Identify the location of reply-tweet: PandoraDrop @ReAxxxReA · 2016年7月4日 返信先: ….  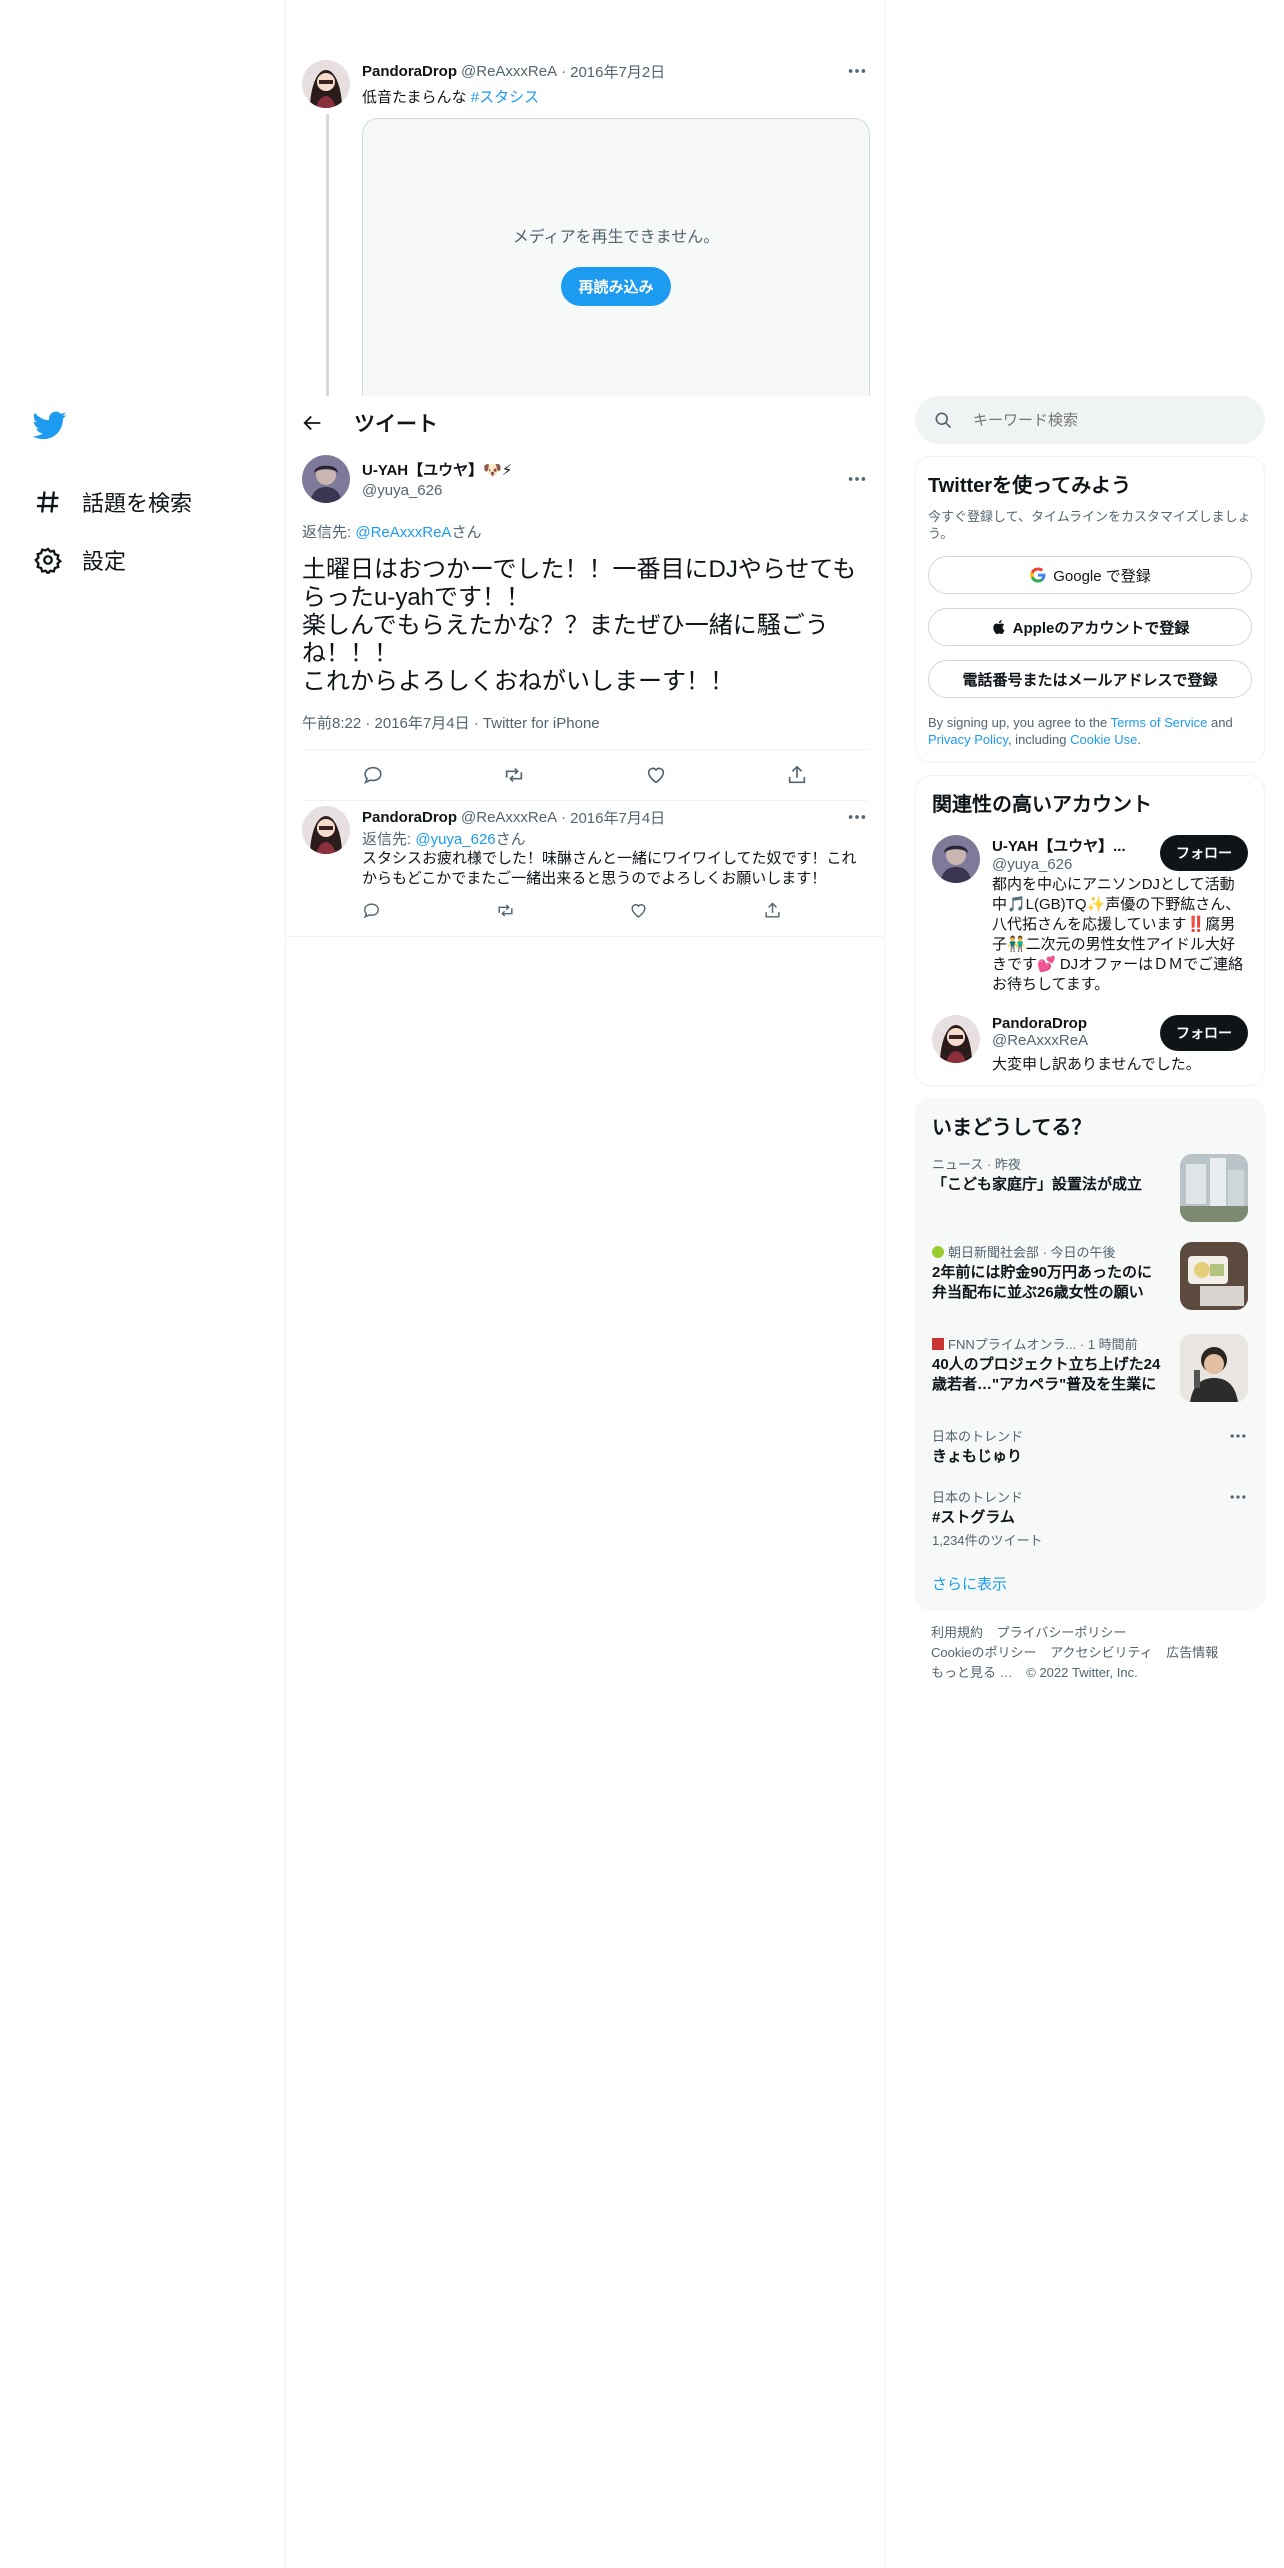
(585, 867).